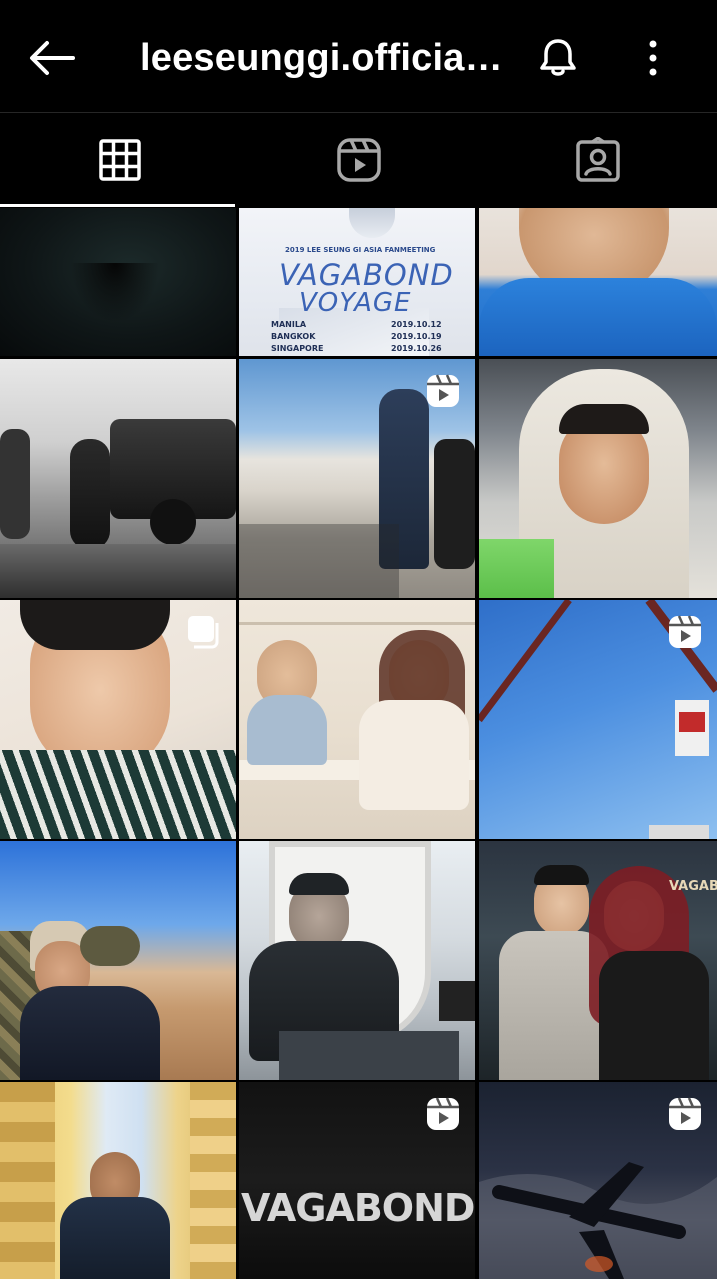  I want to click on press-wall-text: VAGABO, so click(693, 886).